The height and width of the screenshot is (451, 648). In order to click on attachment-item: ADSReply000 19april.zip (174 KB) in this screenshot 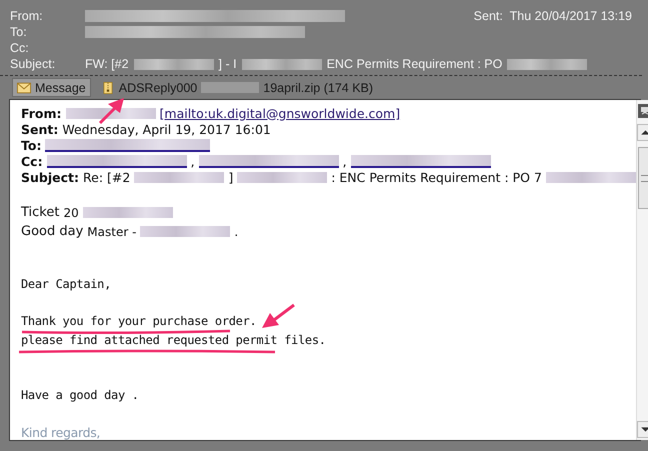, I will do `click(237, 87)`.